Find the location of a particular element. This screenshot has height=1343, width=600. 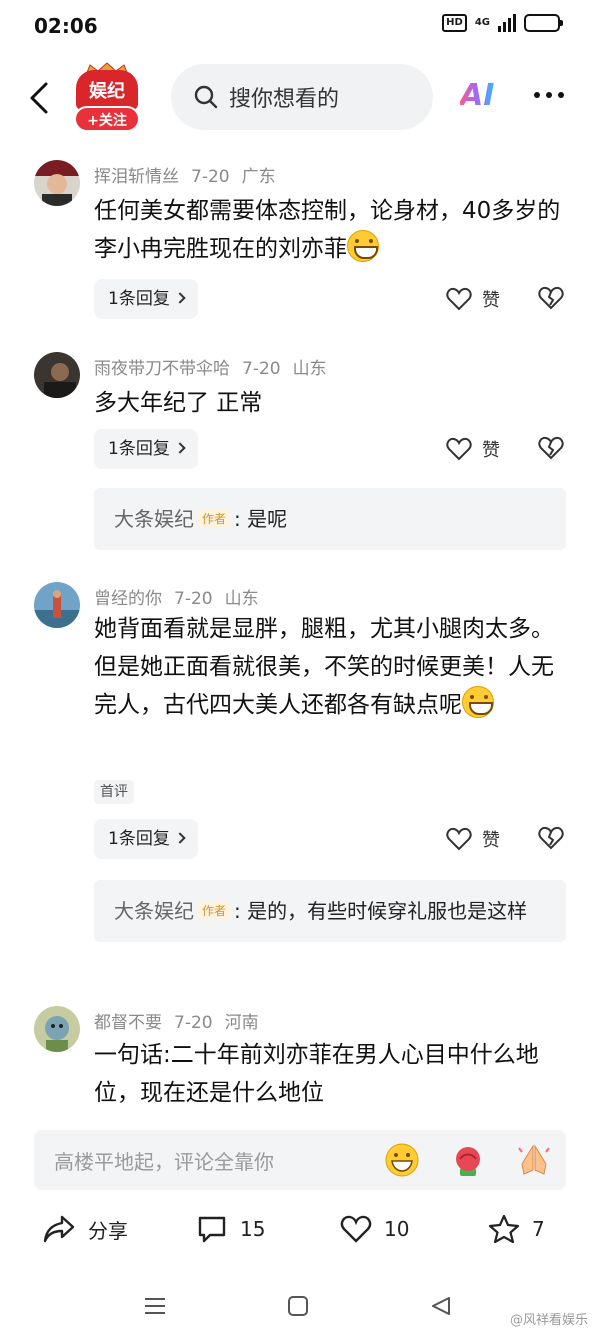

signal-icon is located at coordinates (507, 23).